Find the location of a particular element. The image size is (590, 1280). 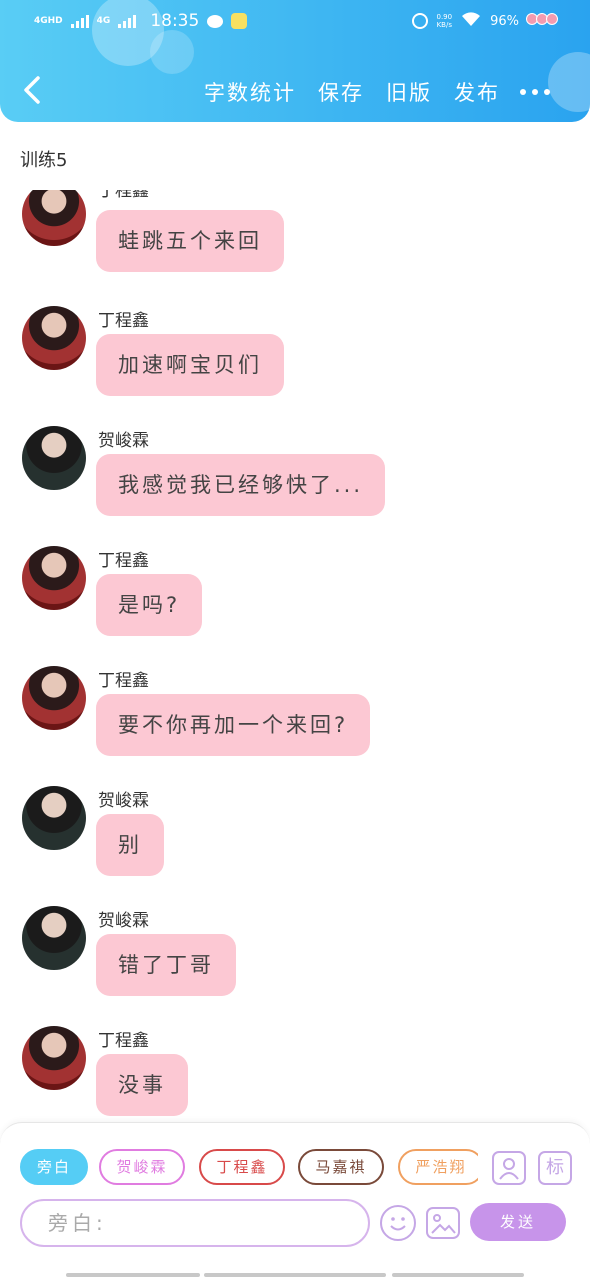

word-count-button: 字数统计 is located at coordinates (250, 92).